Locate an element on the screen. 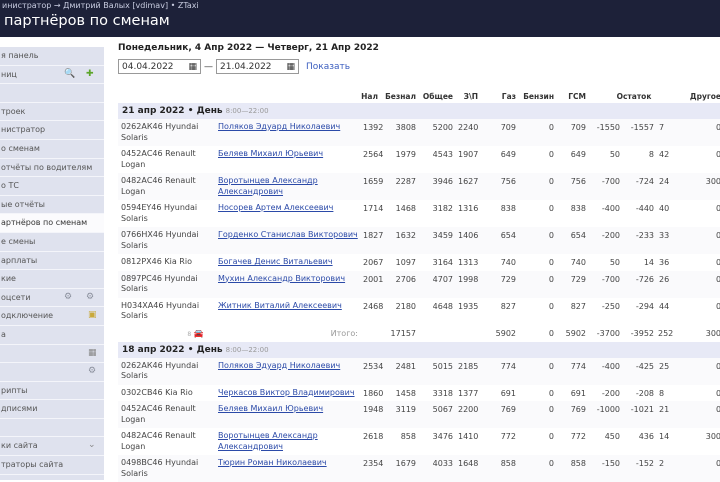  car-cell: 0482АС46 Renault Logan is located at coordinates (166, 186).